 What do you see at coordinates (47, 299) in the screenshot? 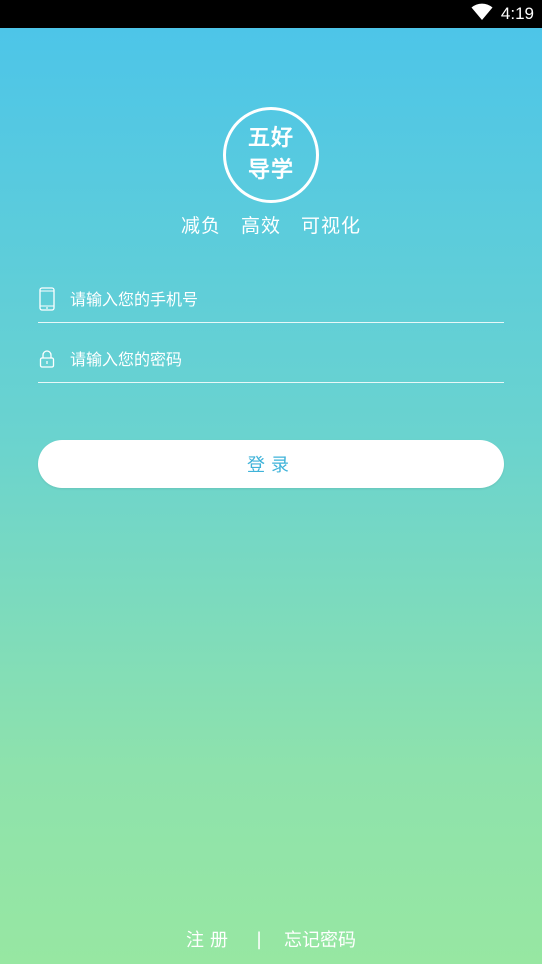
I see `phone-icon` at bounding box center [47, 299].